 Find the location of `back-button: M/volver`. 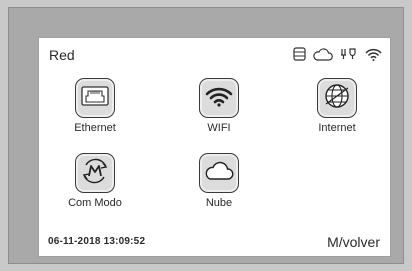

back-button: M/volver is located at coordinates (353, 242).